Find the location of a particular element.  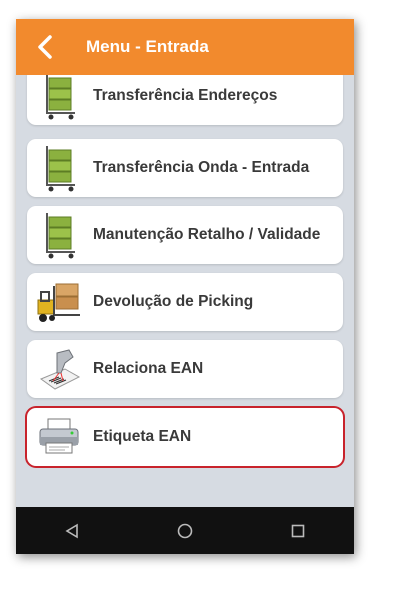

menu-item-label: Transferência Endereços is located at coordinates (185, 95).